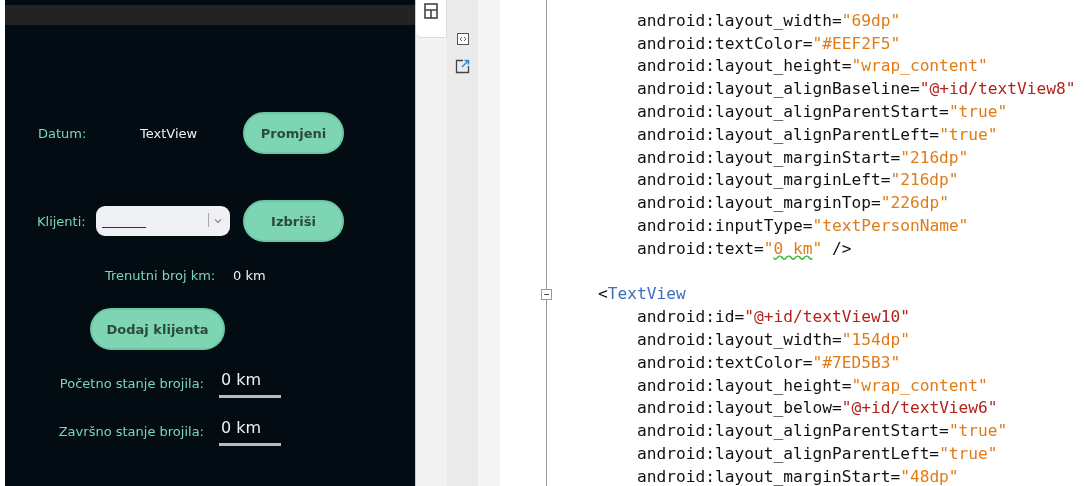 This screenshot has width=1084, height=486. I want to click on date-label: Datum:, so click(63, 133).